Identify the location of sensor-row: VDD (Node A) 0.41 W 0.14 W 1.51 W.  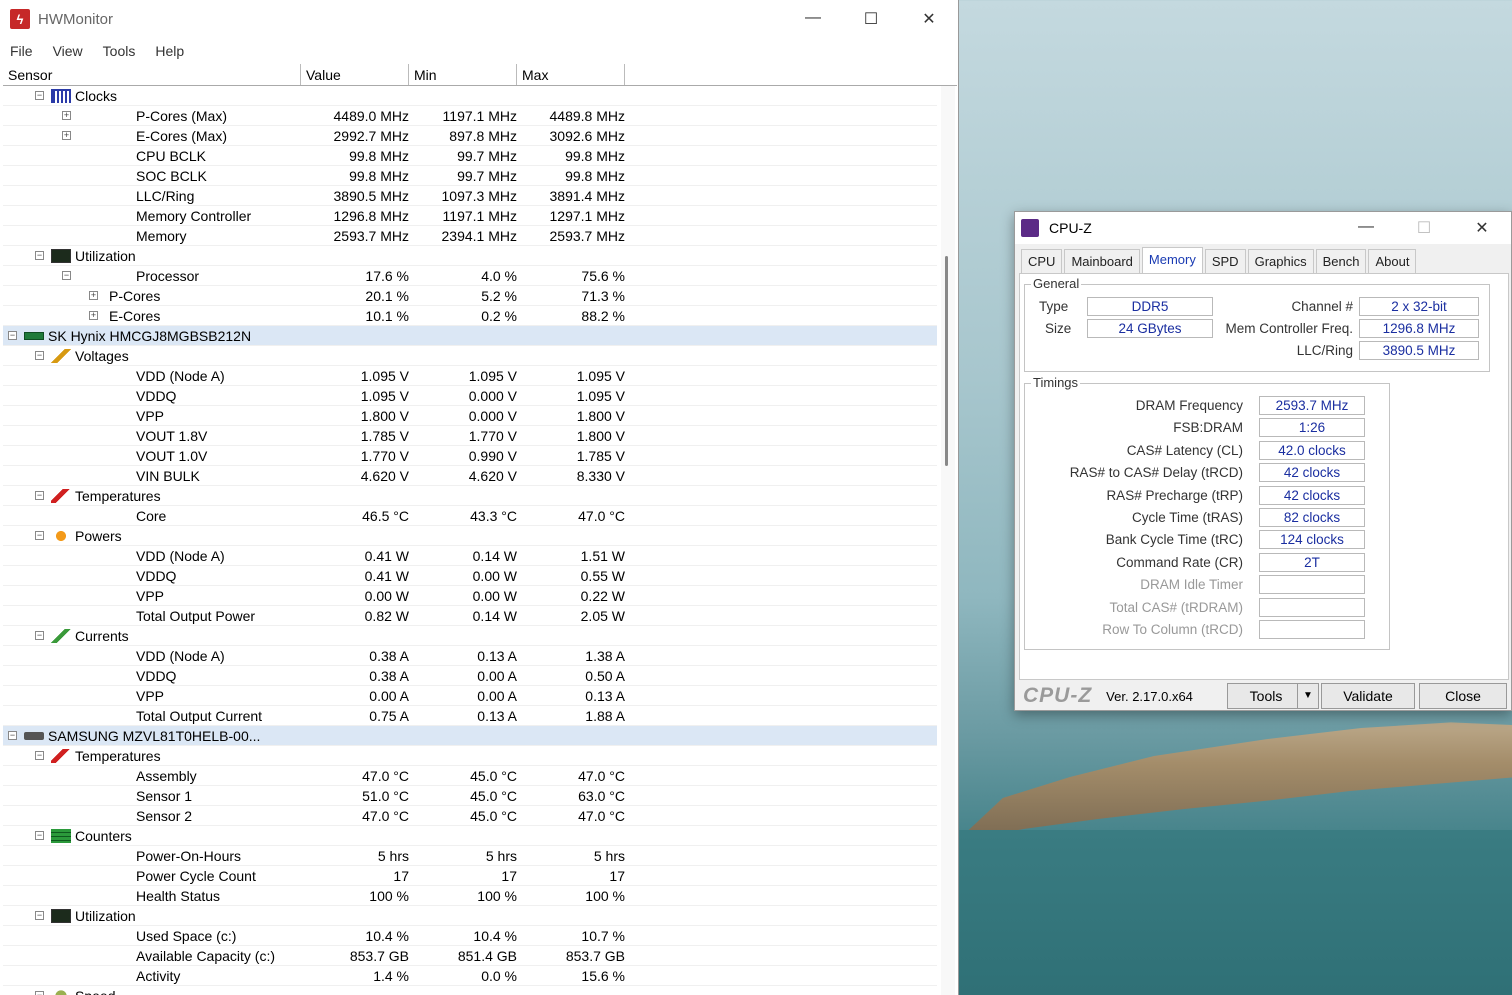
(470, 556).